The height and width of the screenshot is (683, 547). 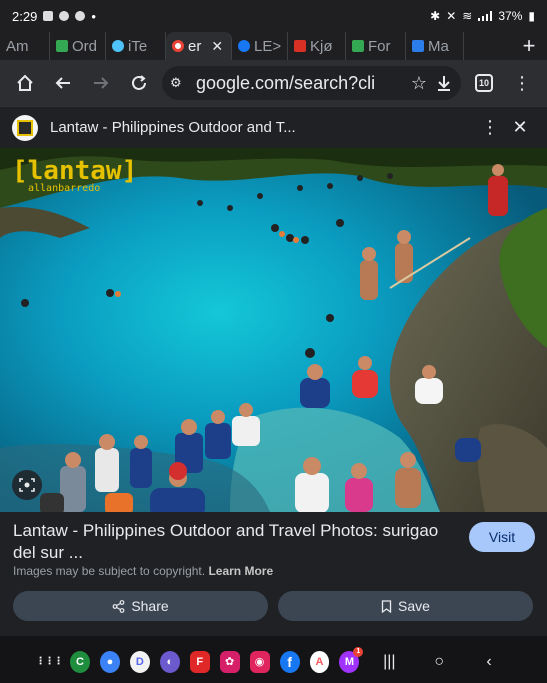 I want to click on flipboard-app-icon: F, so click(x=199, y=661).